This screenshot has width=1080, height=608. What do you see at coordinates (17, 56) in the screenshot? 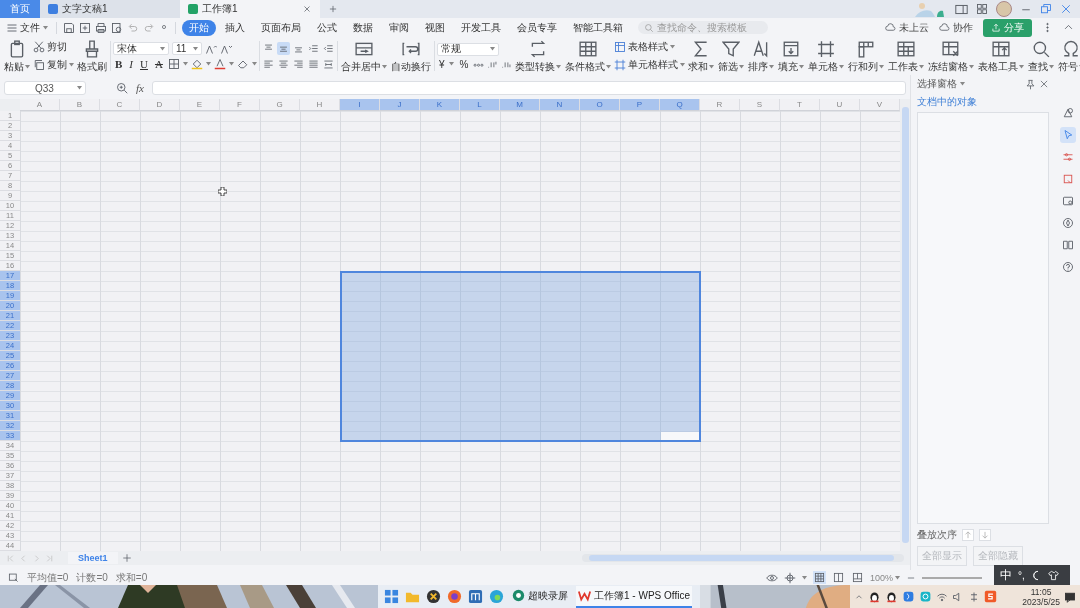
I see `ribbon-button: 粘贴` at bounding box center [17, 56].